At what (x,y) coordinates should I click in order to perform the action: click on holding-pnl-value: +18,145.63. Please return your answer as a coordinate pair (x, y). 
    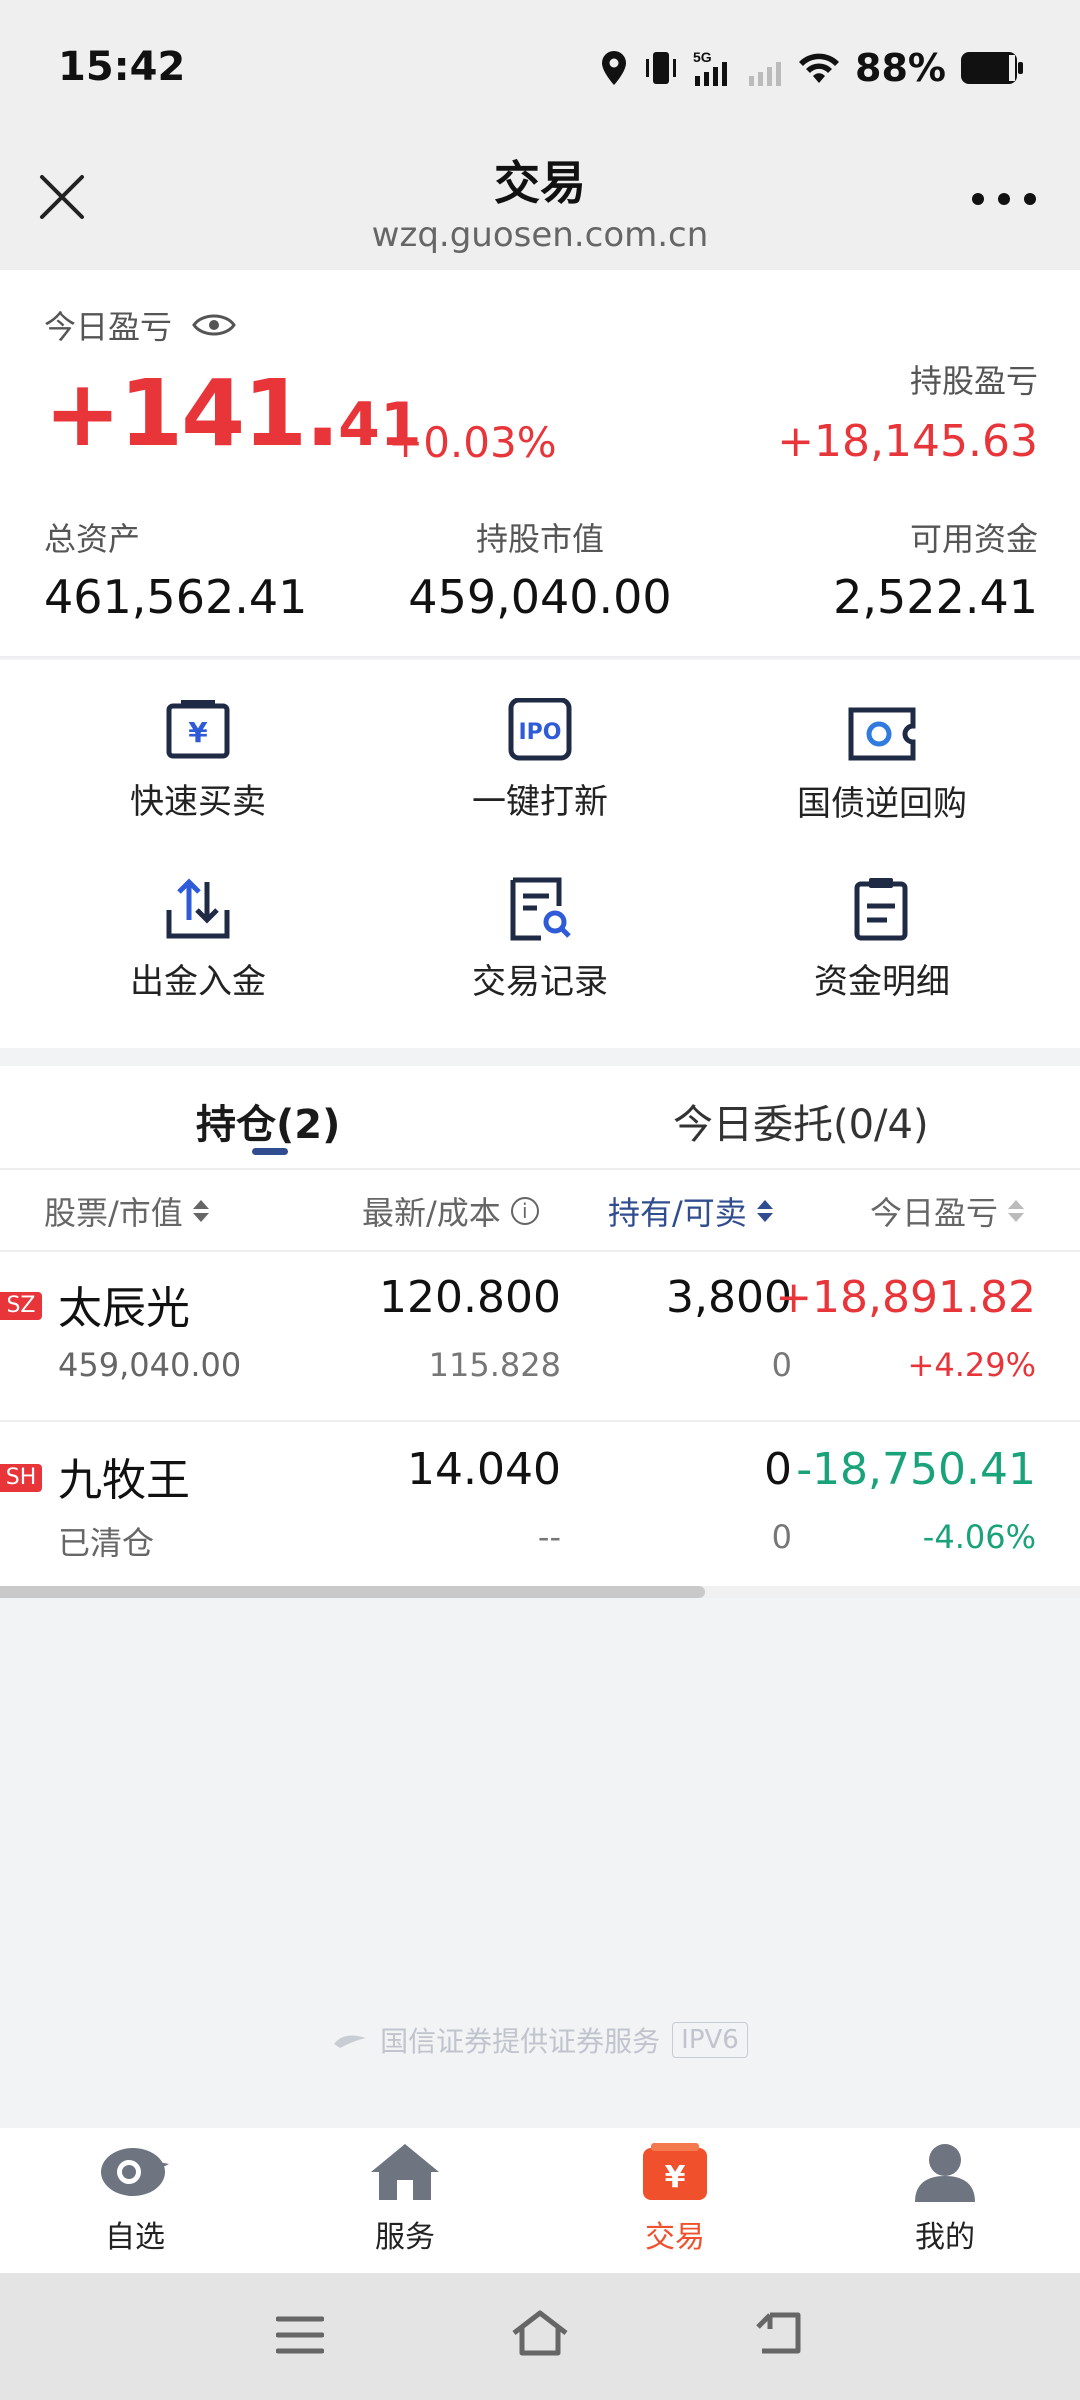
    Looking at the image, I should click on (907, 441).